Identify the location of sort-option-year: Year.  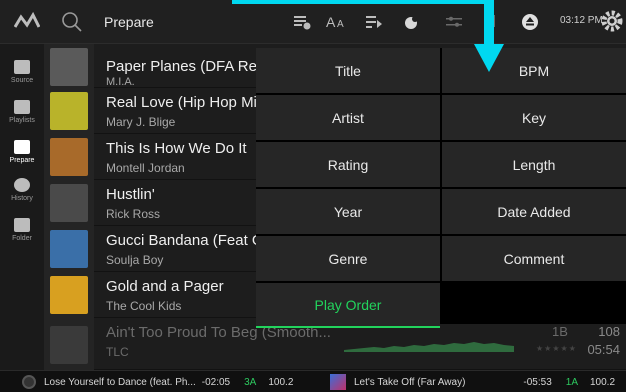
(348, 211).